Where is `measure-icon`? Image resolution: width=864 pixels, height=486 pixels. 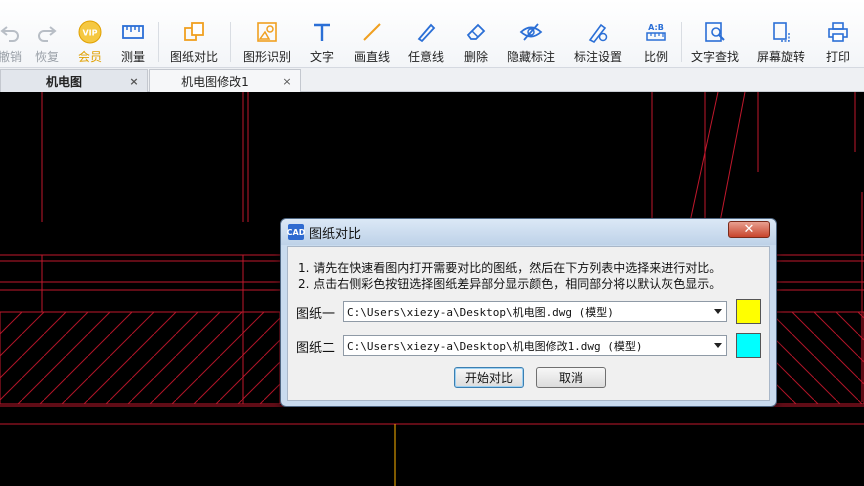 measure-icon is located at coordinates (133, 32).